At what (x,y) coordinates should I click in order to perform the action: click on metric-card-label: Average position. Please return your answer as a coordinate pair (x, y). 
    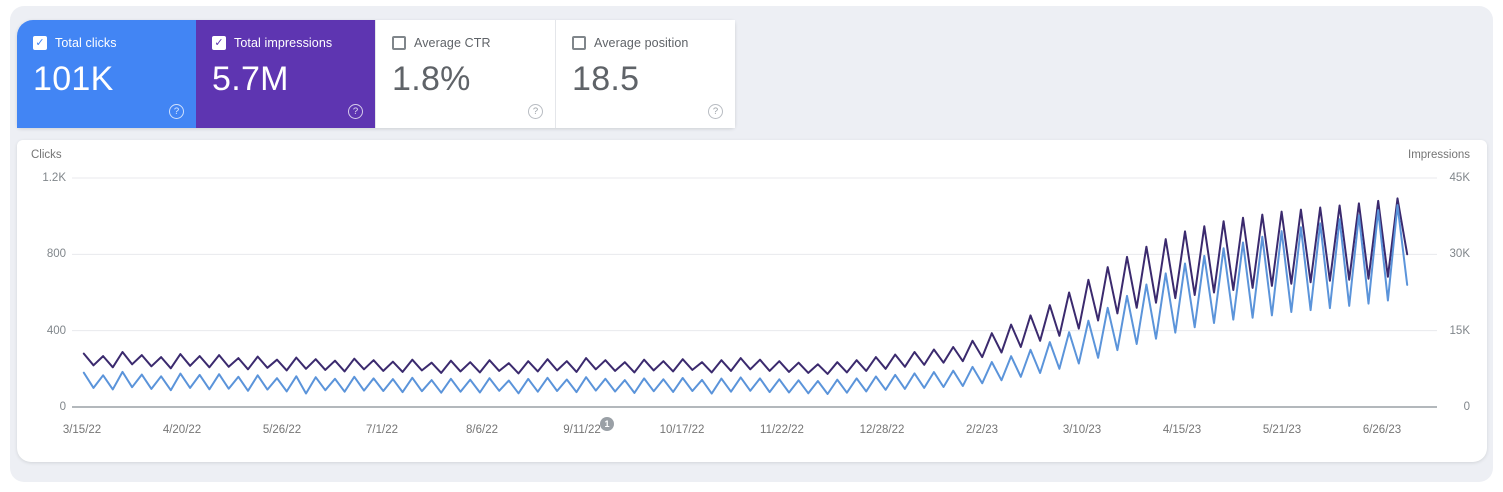
    Looking at the image, I should click on (641, 43).